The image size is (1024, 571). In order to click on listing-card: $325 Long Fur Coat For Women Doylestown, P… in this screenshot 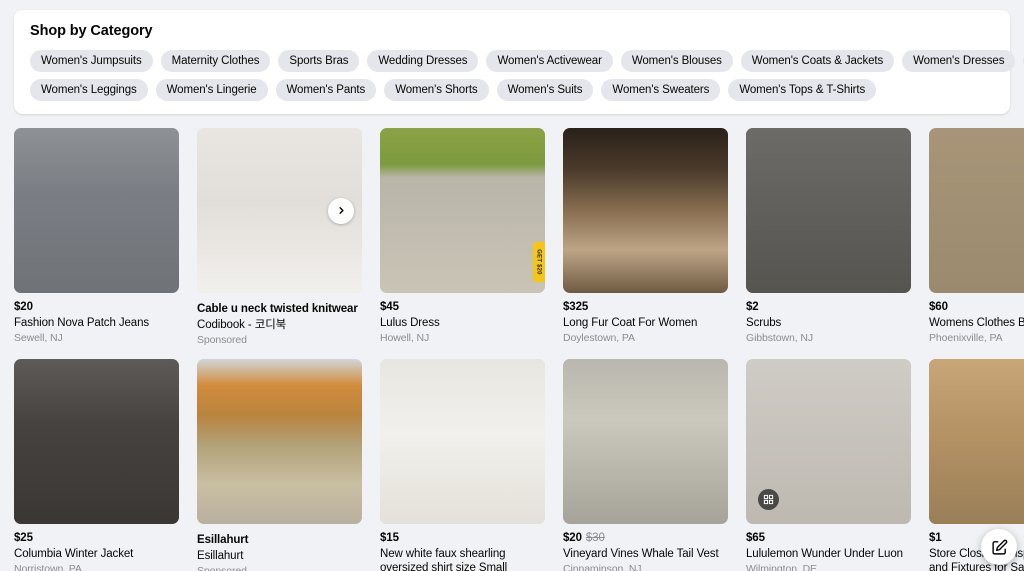, I will do `click(645, 237)`.